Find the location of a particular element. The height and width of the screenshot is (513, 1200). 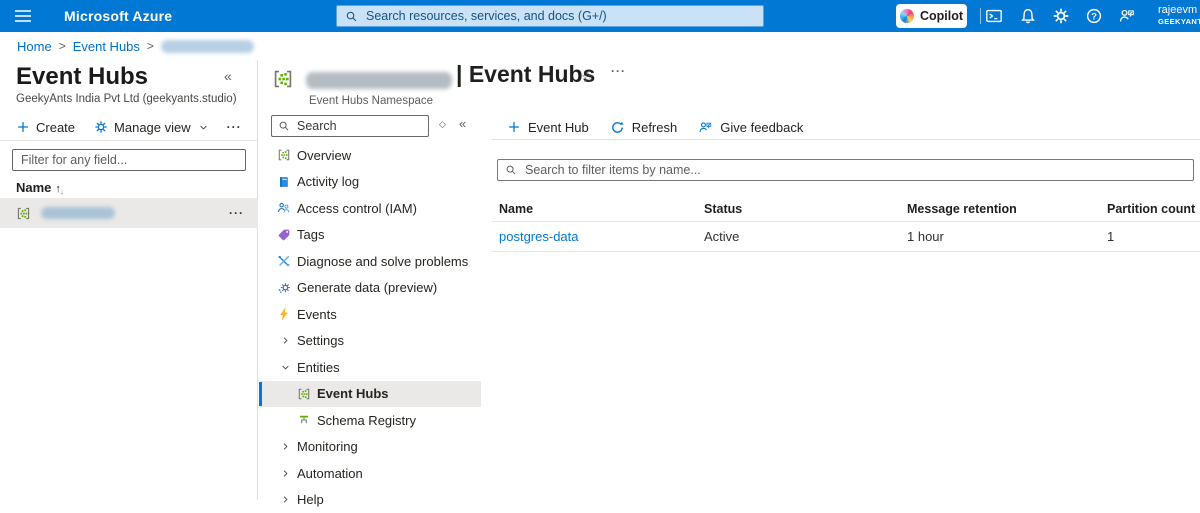

breadcrumb: Home > Event Hubs > is located at coordinates (600, 46).